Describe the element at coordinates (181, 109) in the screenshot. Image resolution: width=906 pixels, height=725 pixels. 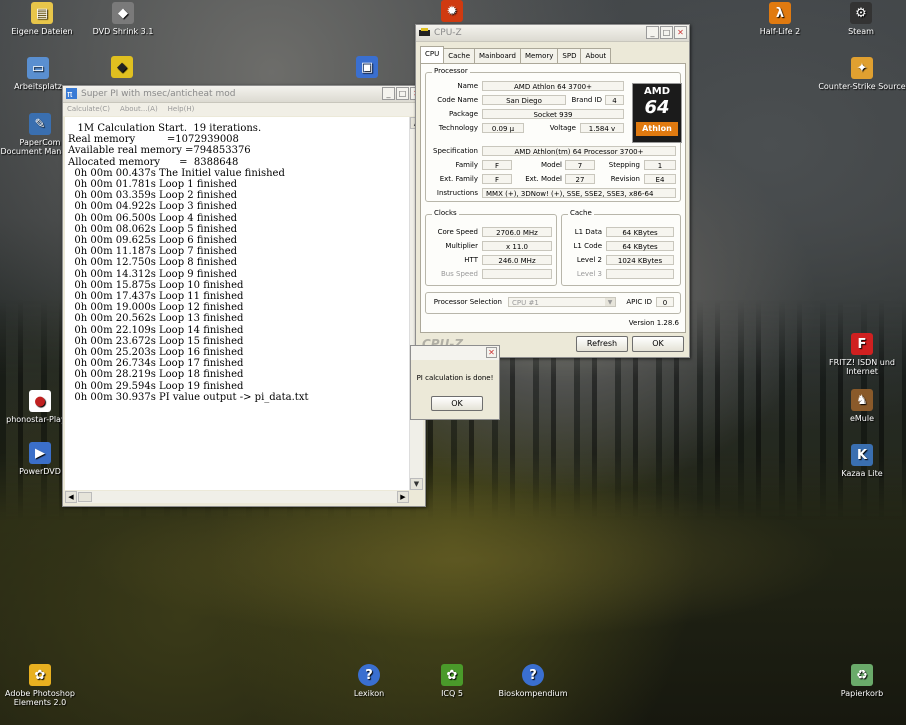
I see `menu-help: Help(H)` at that location.